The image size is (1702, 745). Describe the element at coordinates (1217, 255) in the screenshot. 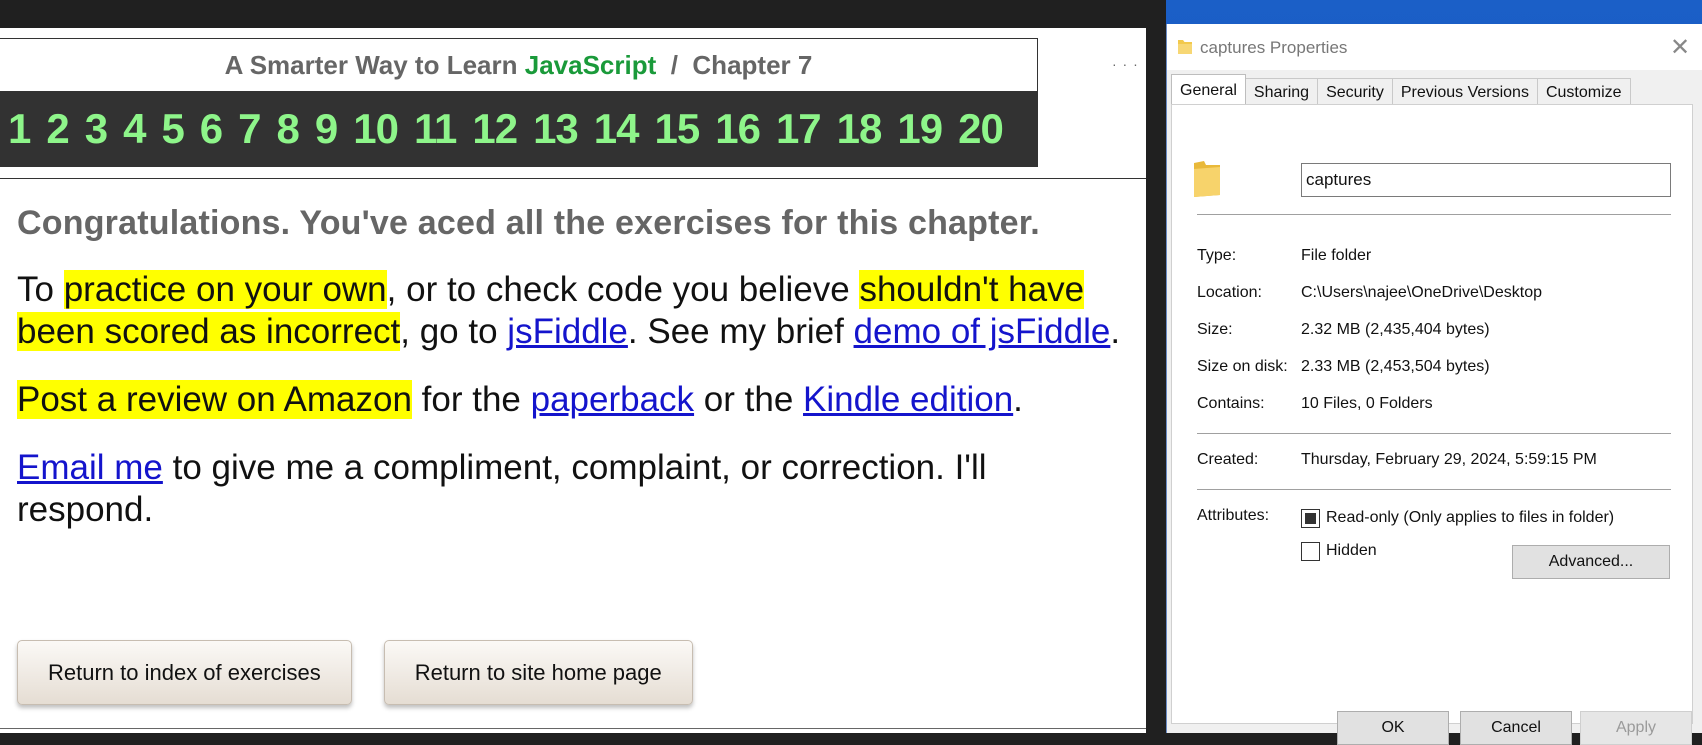

I see `type-label: Type:` at that location.